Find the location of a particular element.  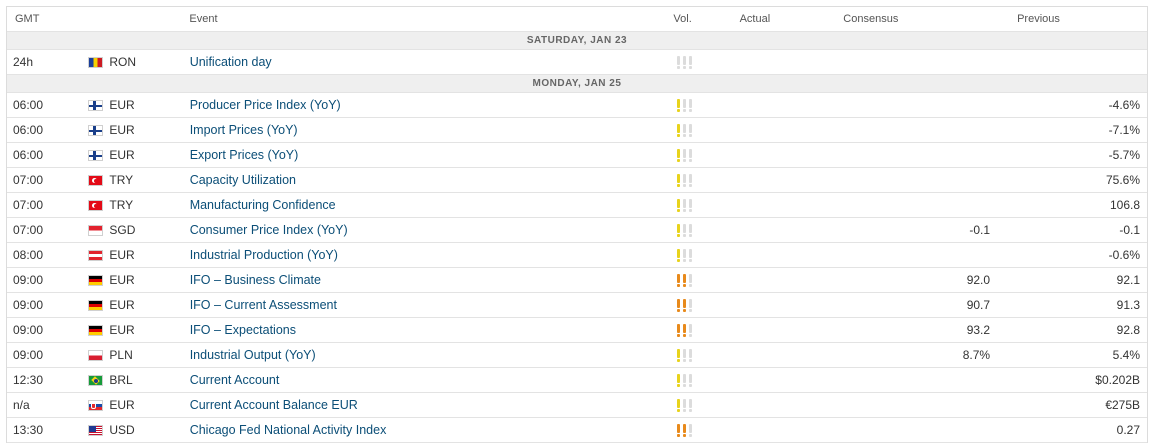

event-row: n/a EUR Current Account Balance EUR €275B is located at coordinates (577, 405).